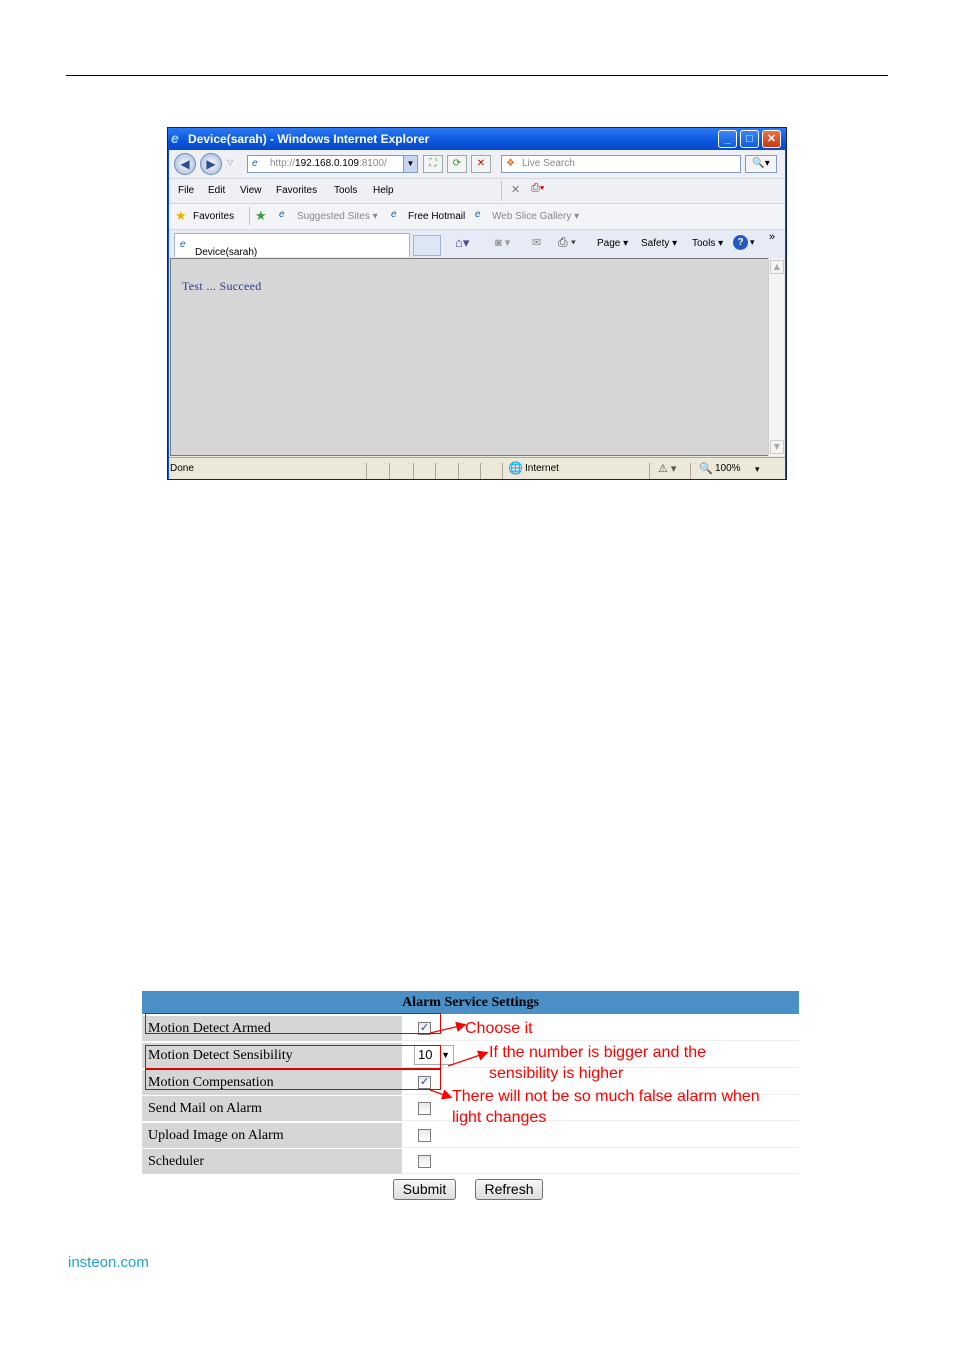 The image size is (954, 1350). What do you see at coordinates (598, 1052) in the screenshot?
I see `annotation-sensibility-line1: If the number is bigger and the` at bounding box center [598, 1052].